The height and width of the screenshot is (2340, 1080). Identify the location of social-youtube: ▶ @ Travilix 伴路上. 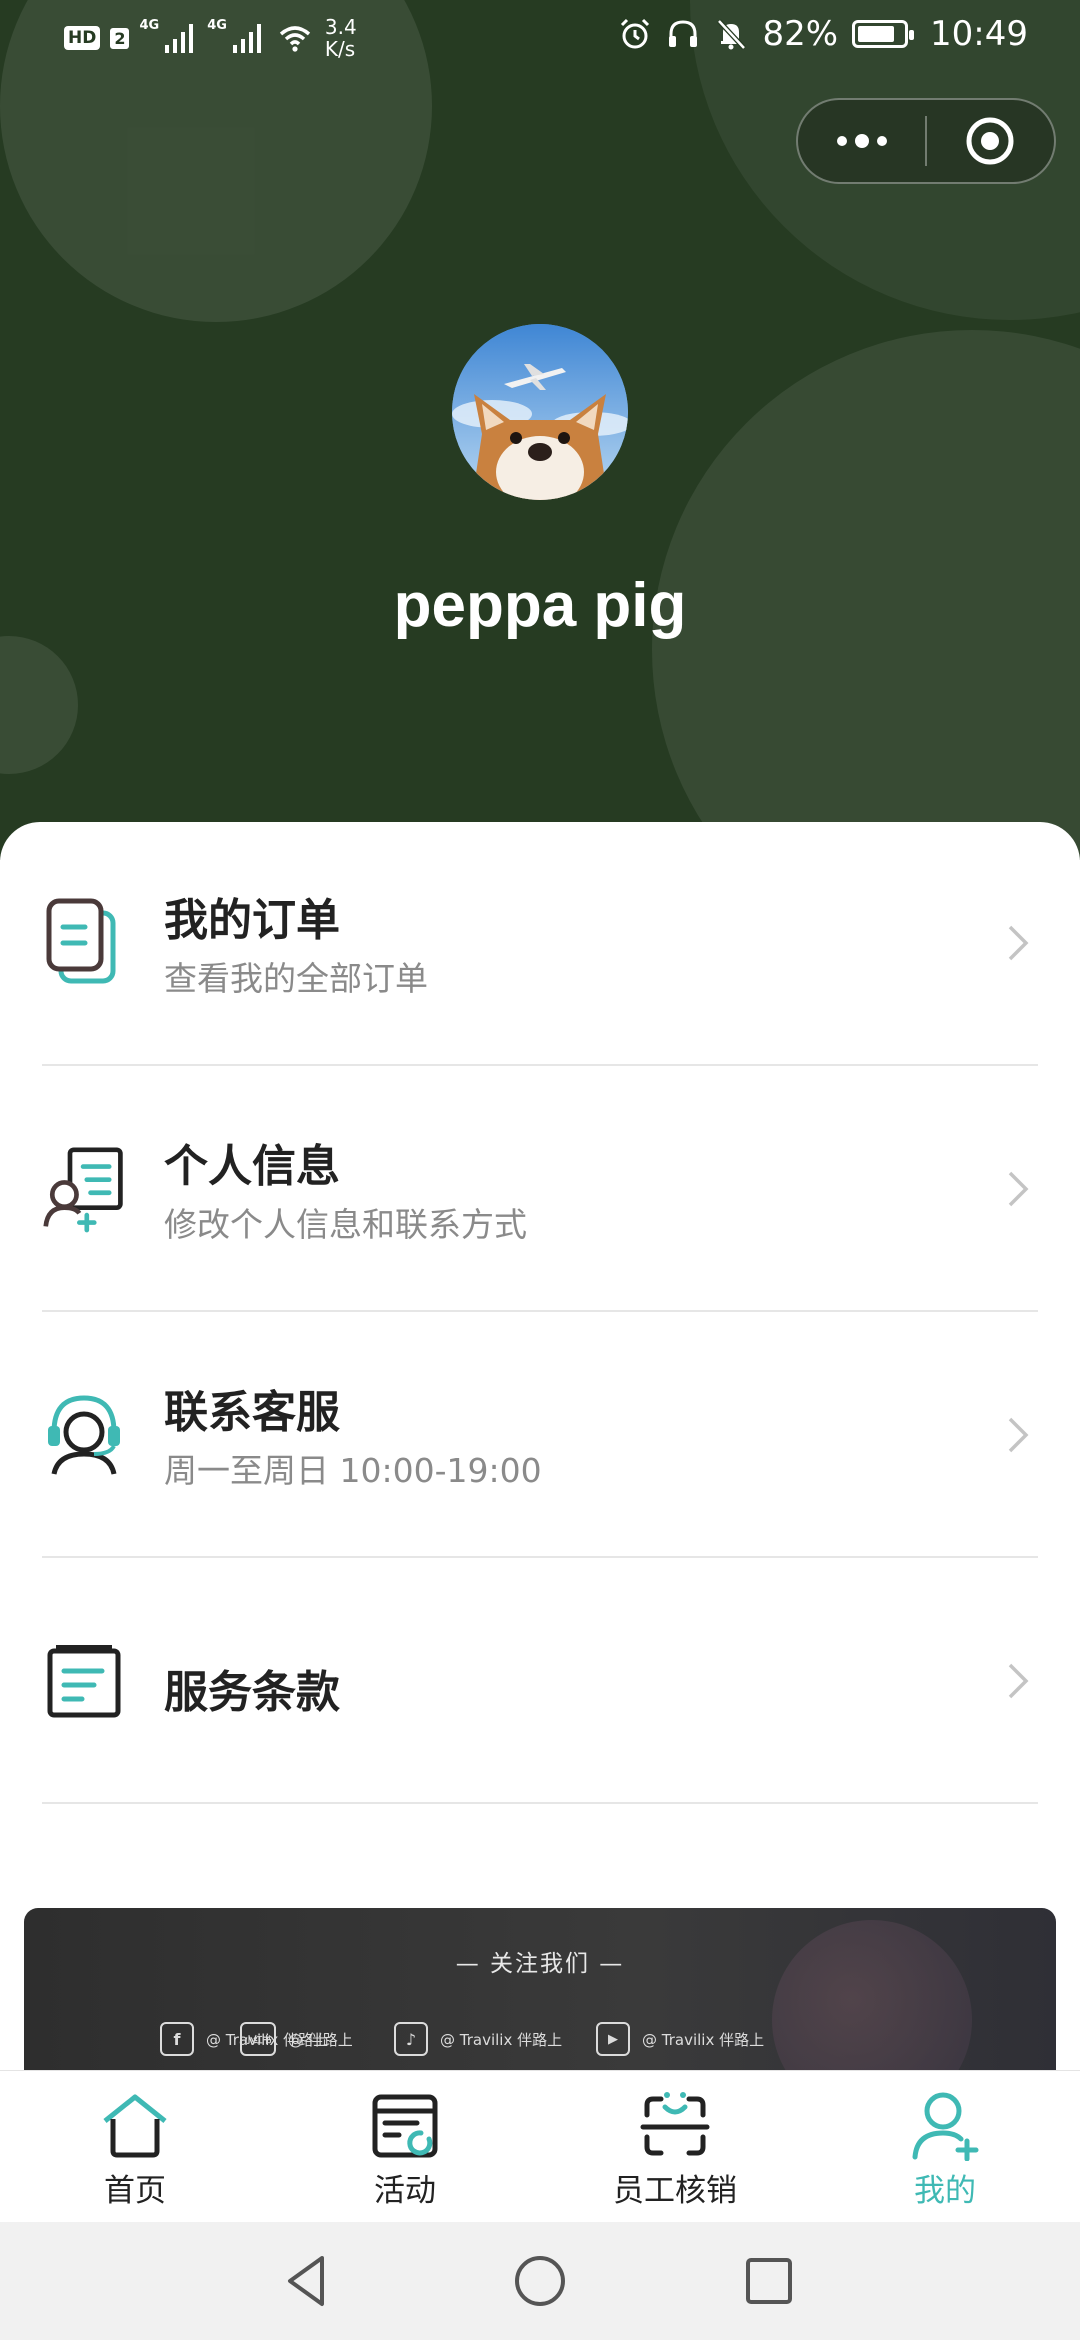
(680, 2039).